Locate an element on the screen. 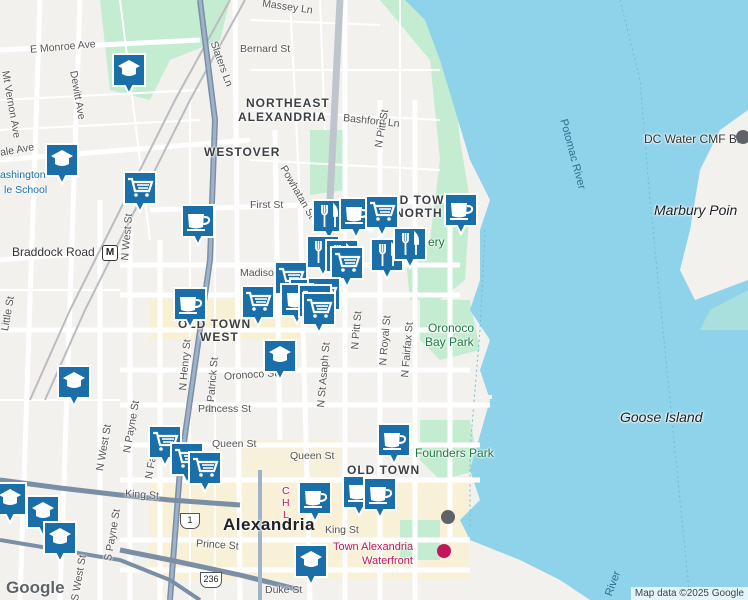 This screenshot has width=748, height=600. school-label-washington: ashington is located at coordinates (23, 175).